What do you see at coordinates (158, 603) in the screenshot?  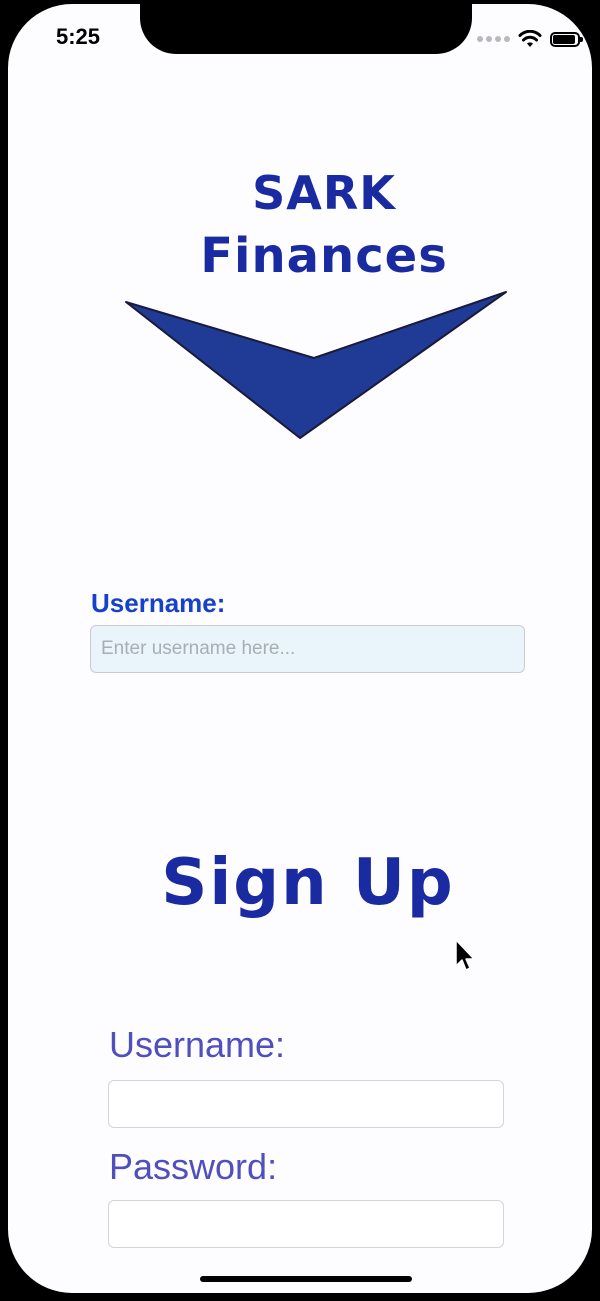 I see `username-label: Username:` at bounding box center [158, 603].